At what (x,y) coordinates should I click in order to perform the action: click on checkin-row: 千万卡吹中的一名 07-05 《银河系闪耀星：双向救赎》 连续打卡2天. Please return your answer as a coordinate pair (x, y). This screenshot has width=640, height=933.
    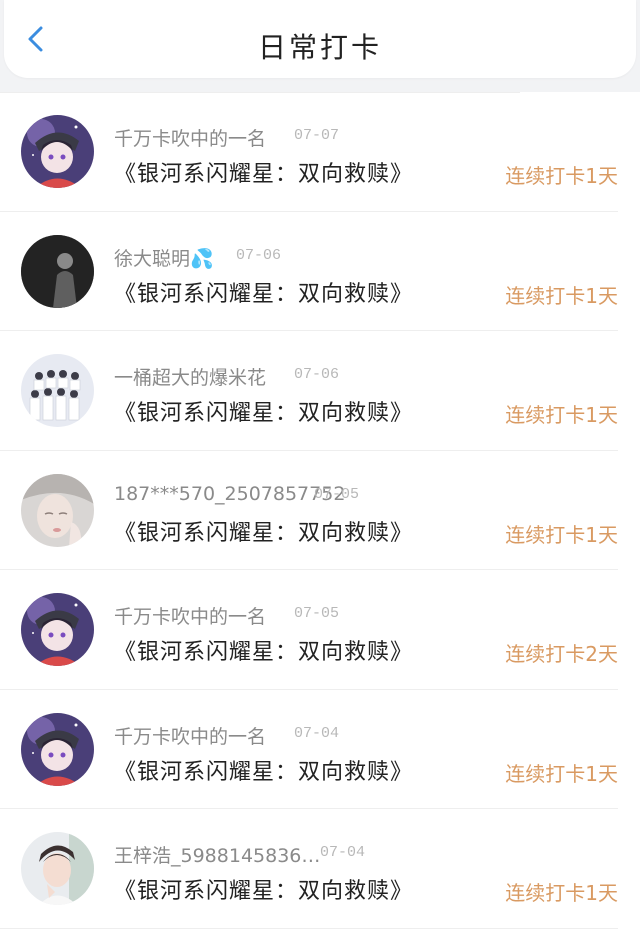
    Looking at the image, I should click on (320, 630).